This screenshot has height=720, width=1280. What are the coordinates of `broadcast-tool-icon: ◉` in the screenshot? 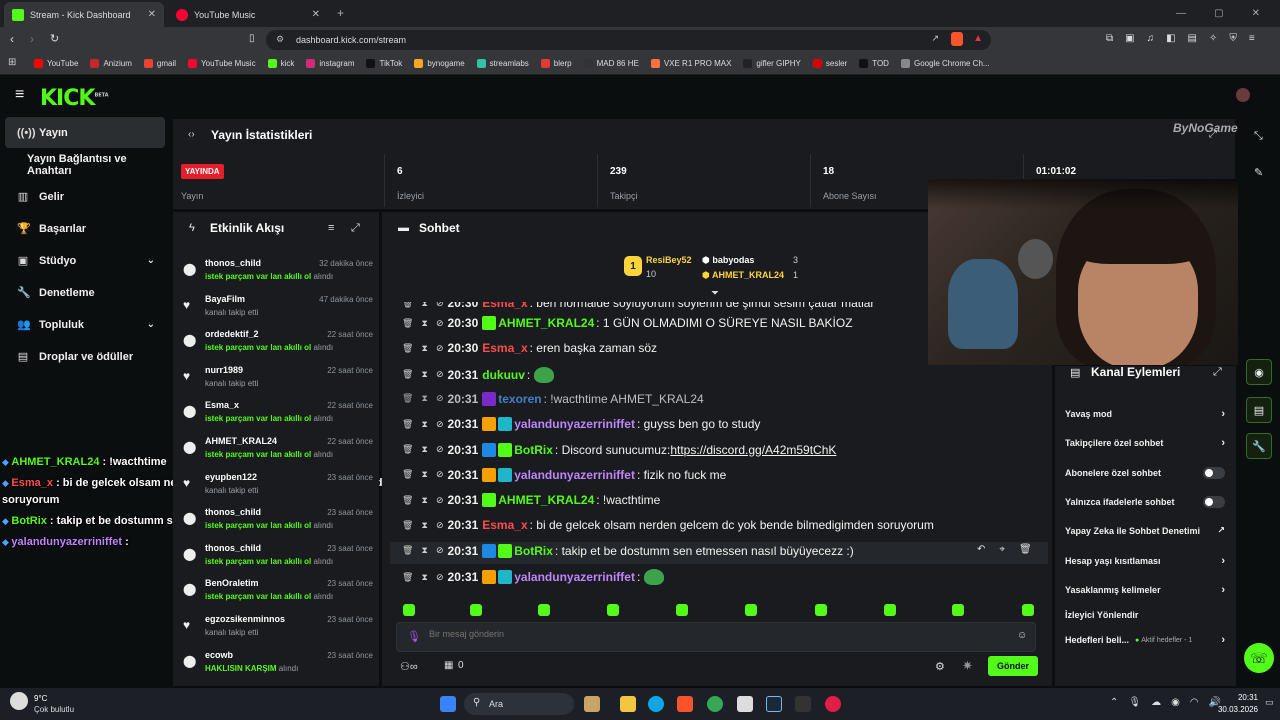 It's located at (1259, 372).